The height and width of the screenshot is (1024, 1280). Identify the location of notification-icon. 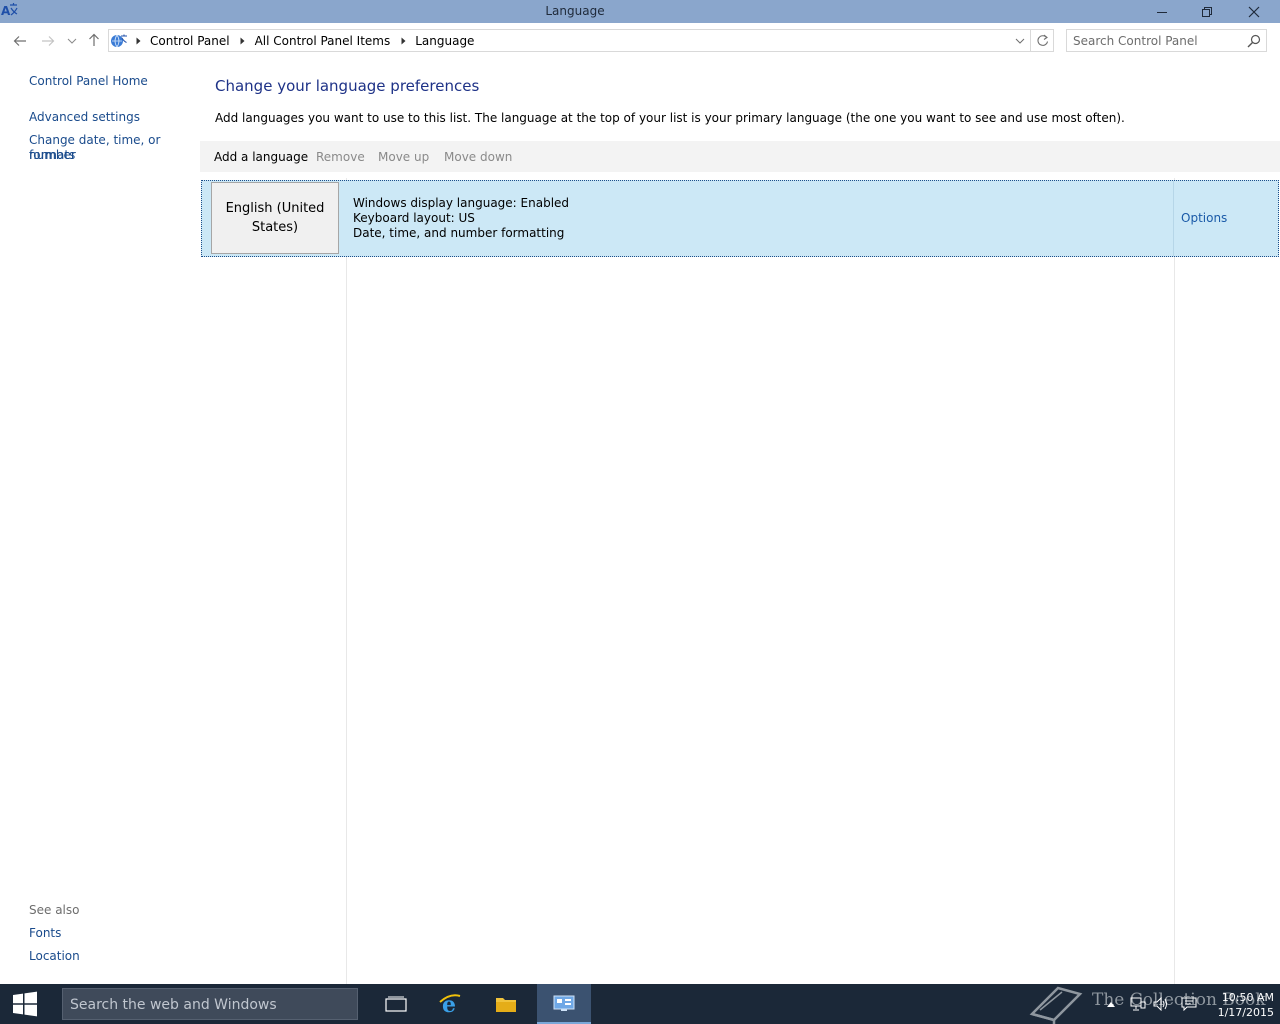
(1189, 1004).